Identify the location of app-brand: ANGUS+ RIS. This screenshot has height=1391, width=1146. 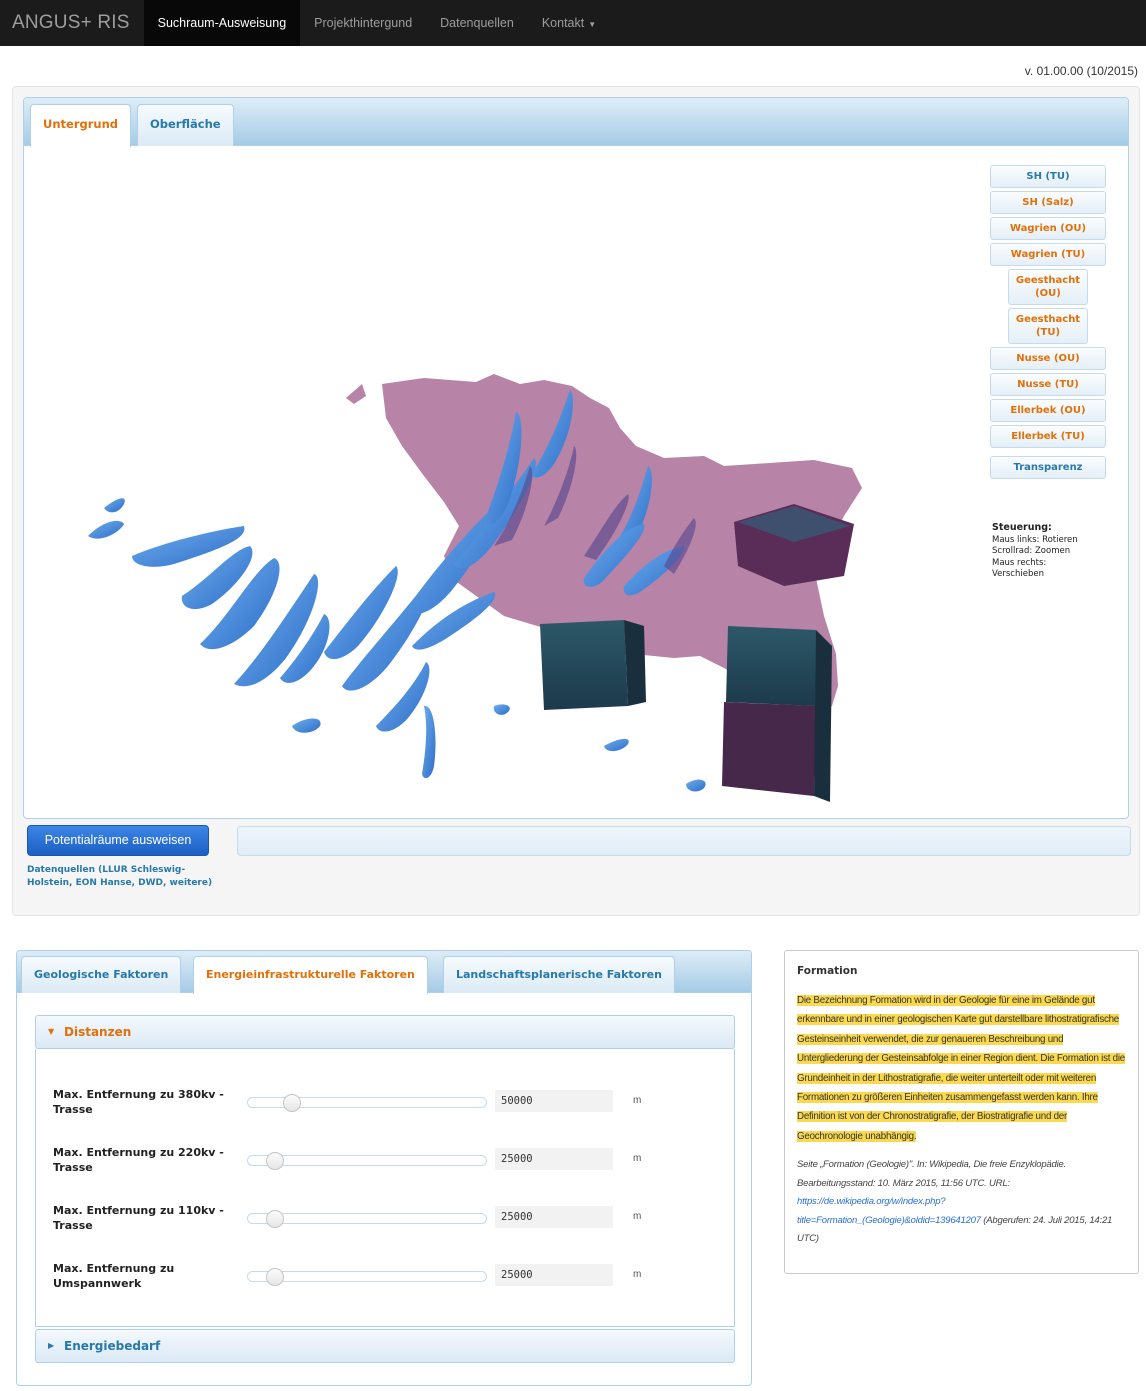
(72, 23).